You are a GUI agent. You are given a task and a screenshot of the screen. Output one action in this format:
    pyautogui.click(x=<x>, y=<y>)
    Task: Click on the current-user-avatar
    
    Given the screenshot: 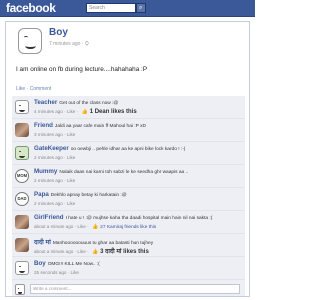 What is the action you would take?
    pyautogui.click(x=20, y=289)
    